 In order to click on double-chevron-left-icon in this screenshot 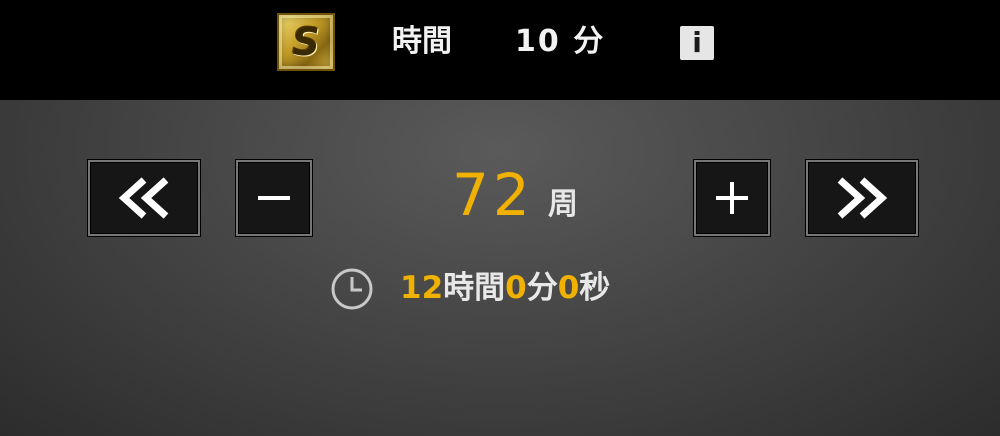, I will do `click(143, 198)`.